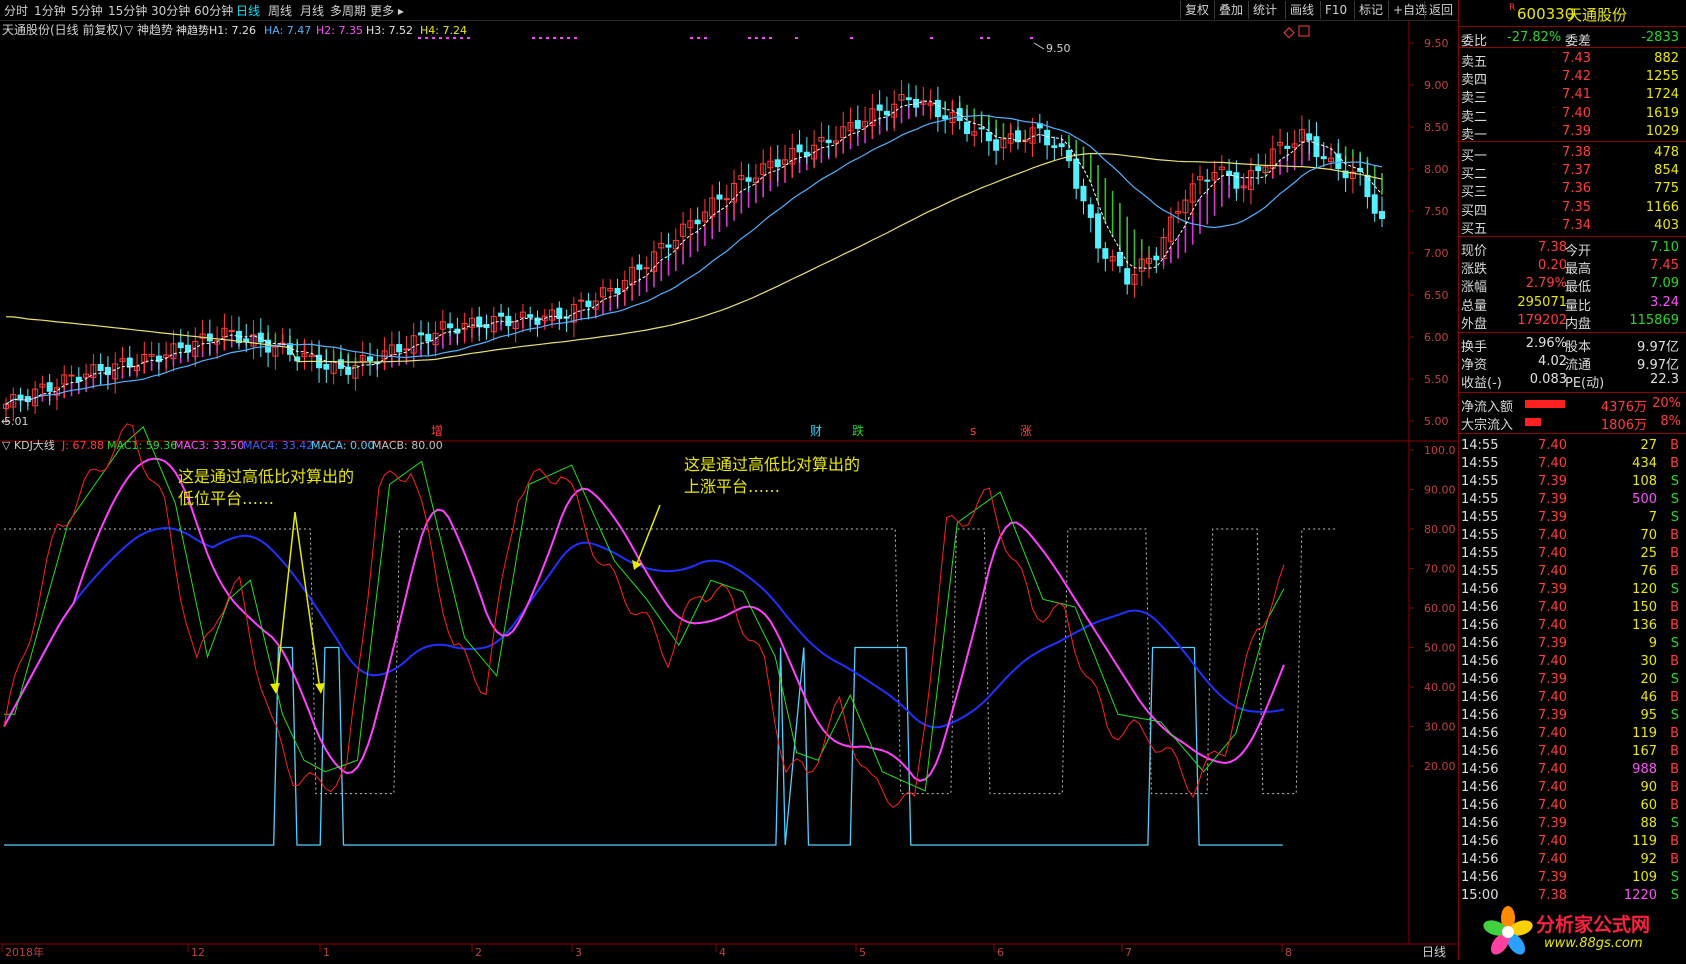  I want to click on period-tab-2: 5分钟, so click(87, 10).